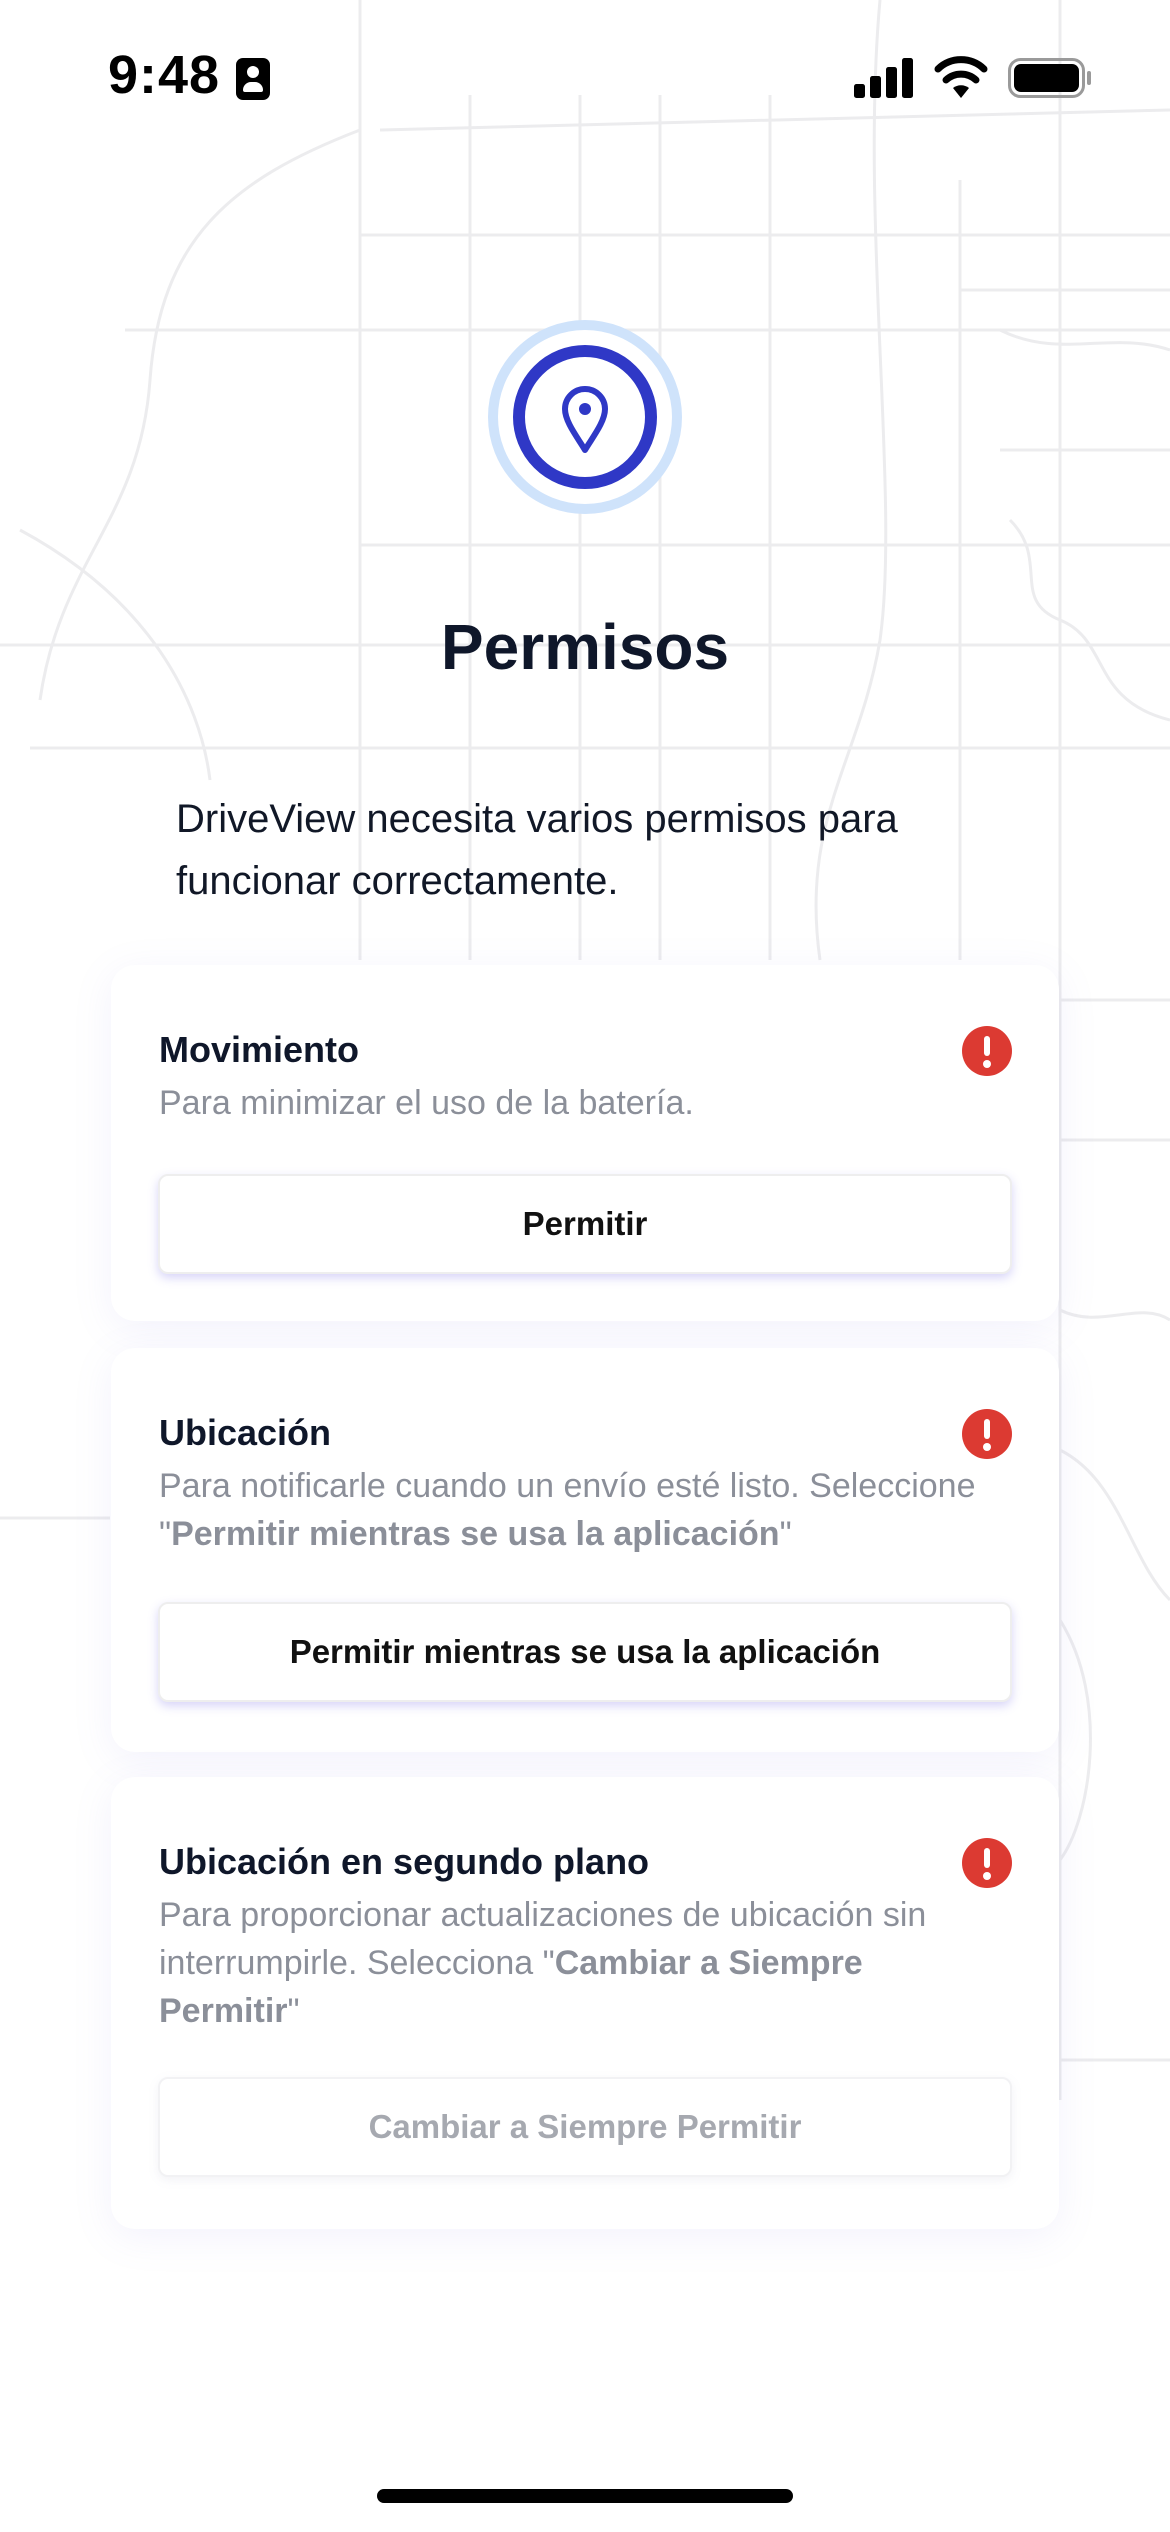  What do you see at coordinates (253, 79) in the screenshot?
I see `id-card-icon` at bounding box center [253, 79].